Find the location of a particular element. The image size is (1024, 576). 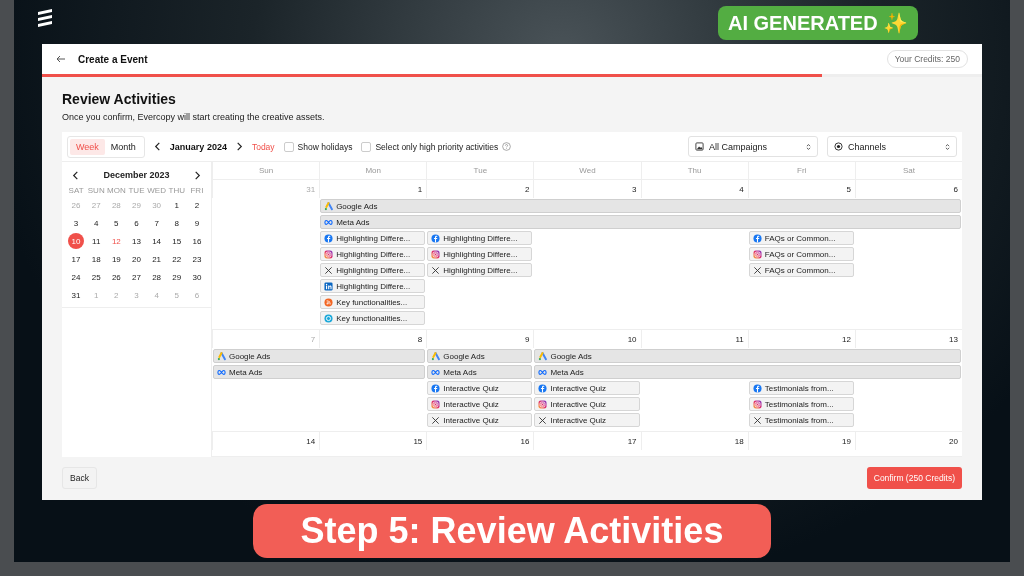

feed-icon is located at coordinates (329, 302).